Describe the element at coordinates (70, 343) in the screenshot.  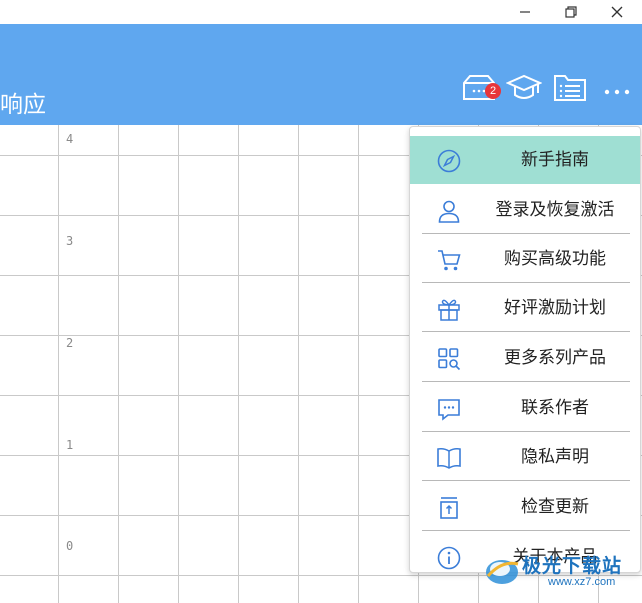
I see `y-axis-label: 2` at that location.